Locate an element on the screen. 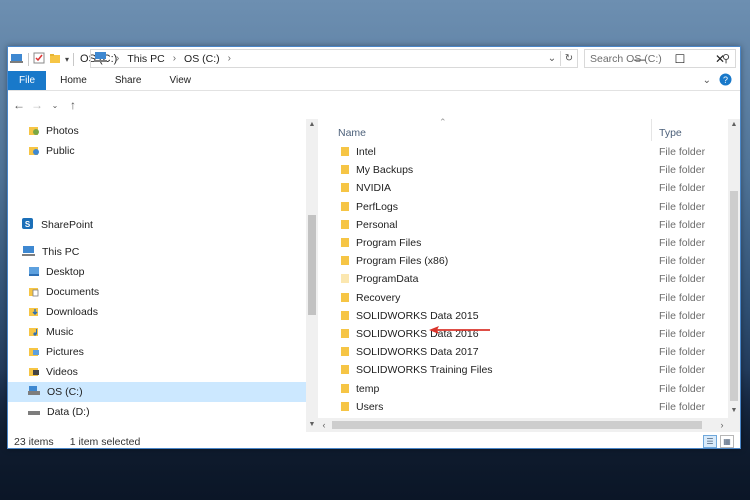  table-row: temp File folder is located at coordinates (521, 389).